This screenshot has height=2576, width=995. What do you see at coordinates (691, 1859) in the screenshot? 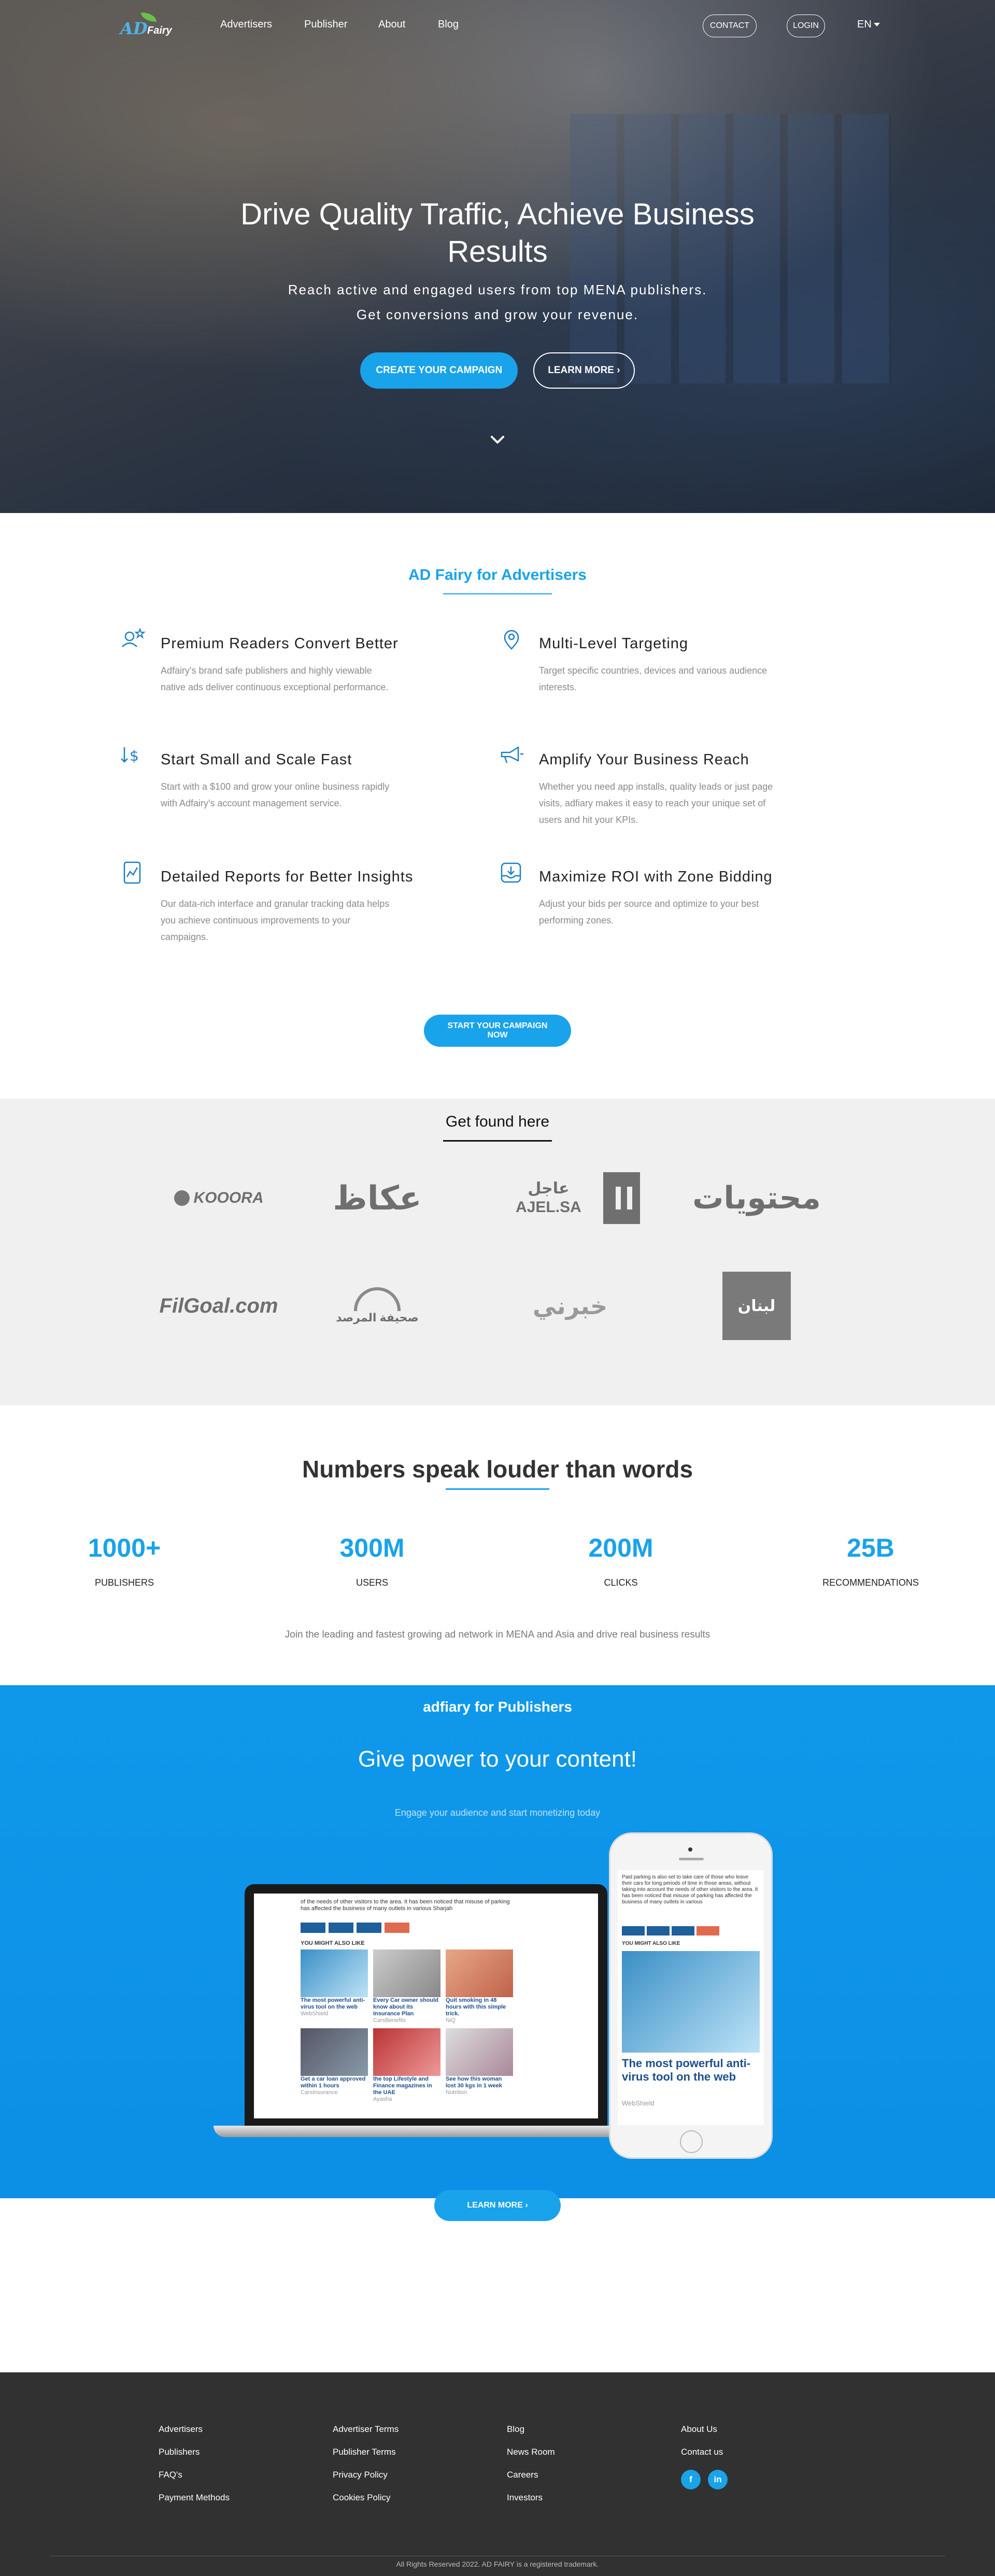
I see `phone-speaker` at bounding box center [691, 1859].